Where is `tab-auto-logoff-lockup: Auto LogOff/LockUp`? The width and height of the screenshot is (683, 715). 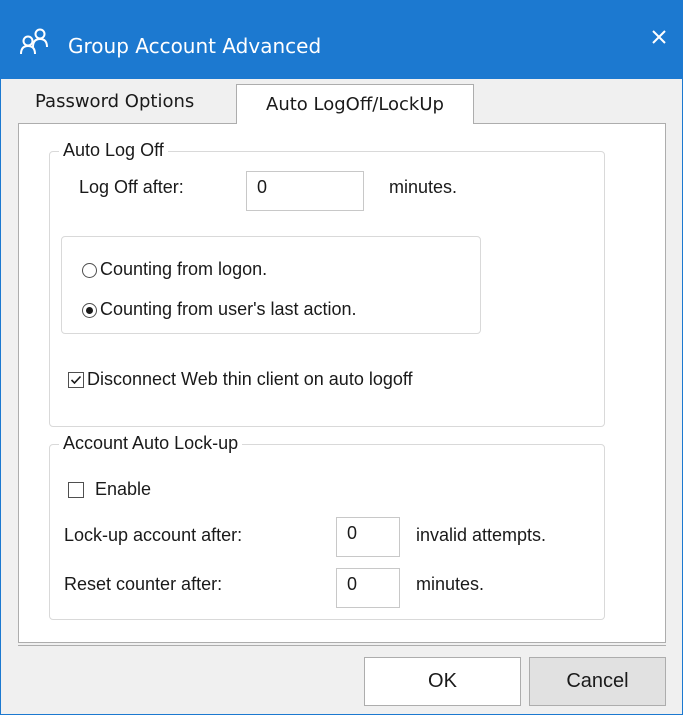
tab-auto-logoff-lockup: Auto LogOff/LockUp is located at coordinates (355, 104).